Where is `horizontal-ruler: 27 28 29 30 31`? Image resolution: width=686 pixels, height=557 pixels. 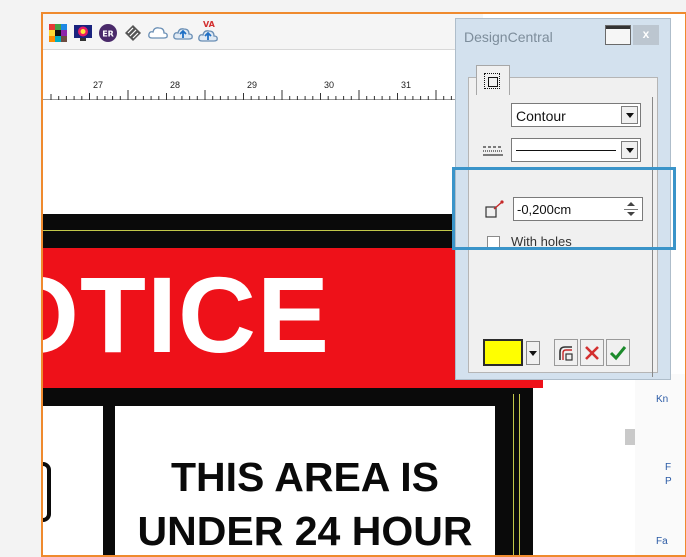
horizontal-ruler: 27 28 29 30 31 is located at coordinates (263, 89).